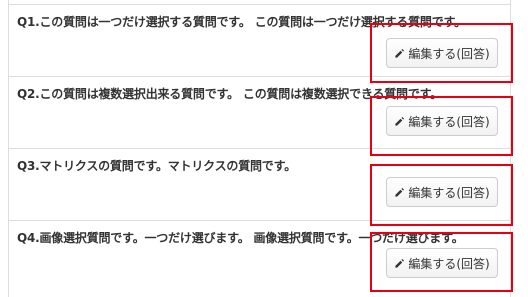 This screenshot has height=297, width=528. Describe the element at coordinates (241, 22) in the screenshot. I see `question-text: Q1.この質問は一つだけ選択する質問です。 この質問は一つだけ選択する質問です。` at that location.